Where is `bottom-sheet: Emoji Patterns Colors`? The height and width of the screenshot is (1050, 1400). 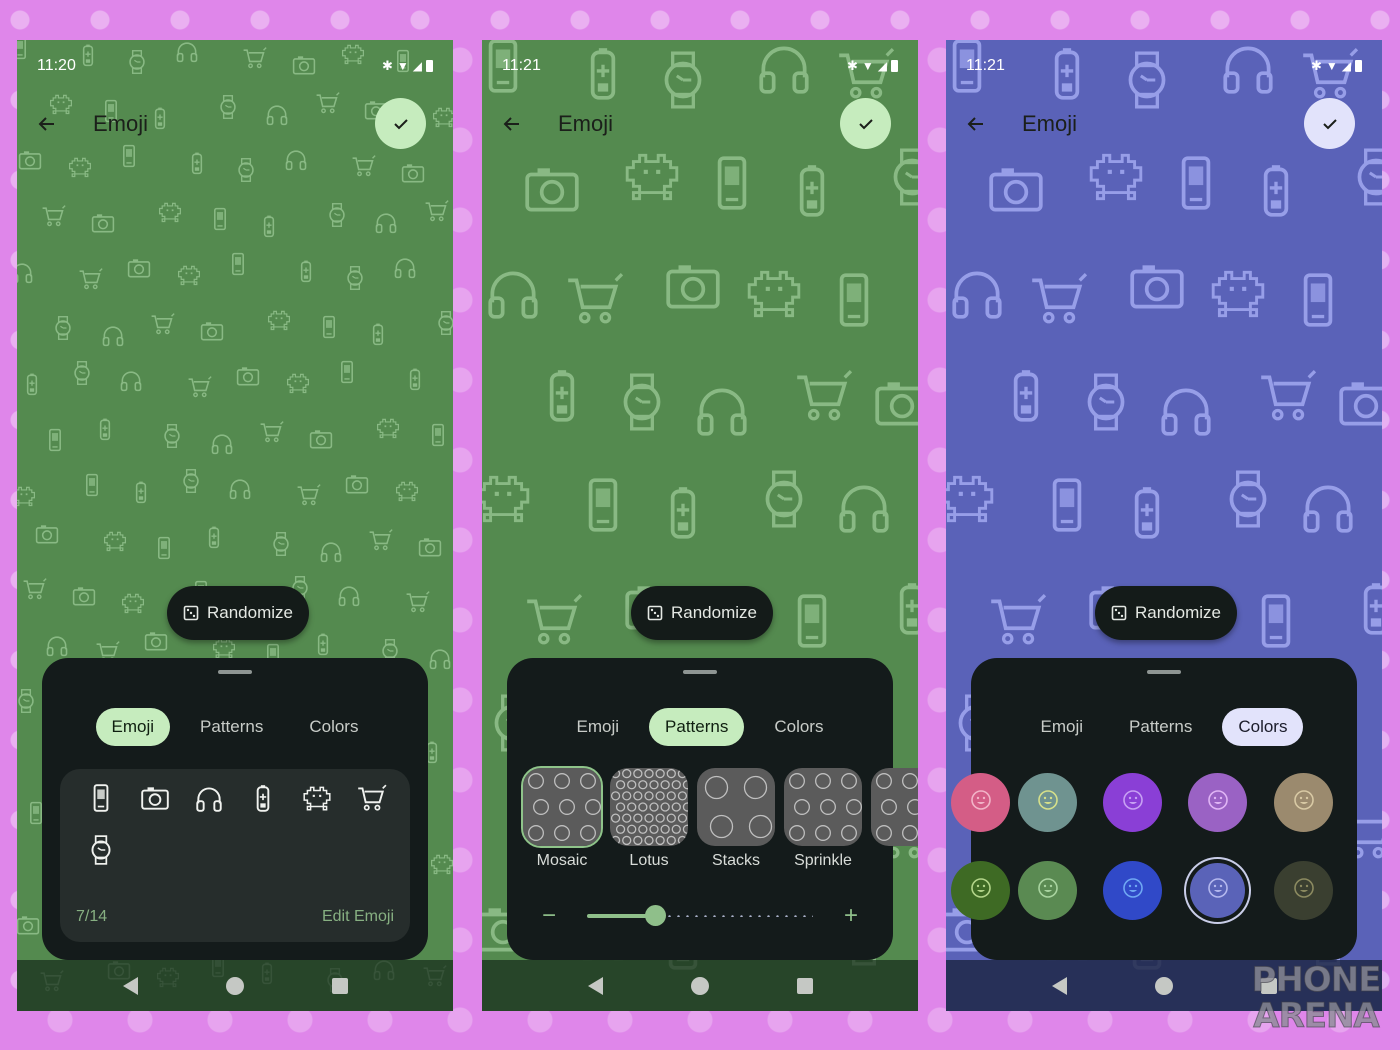
bottom-sheet: Emoji Patterns Colors is located at coordinates (1154, 809).